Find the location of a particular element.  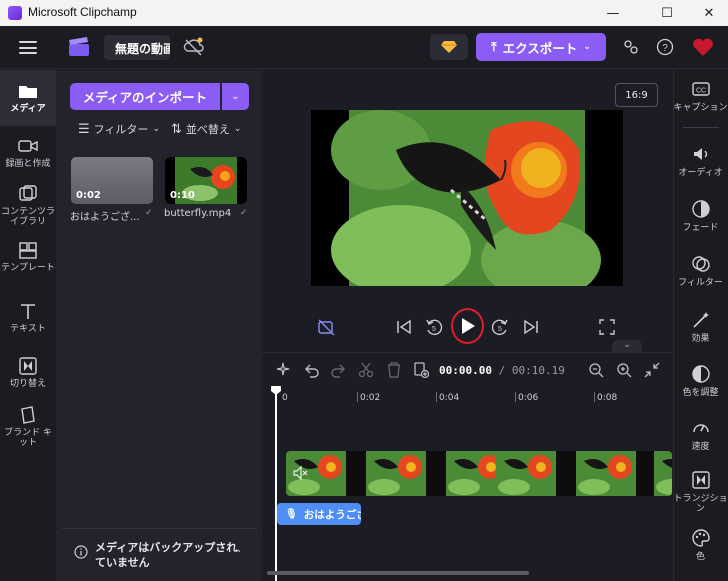

right-item-color: 色 is located at coordinates (700, 545).